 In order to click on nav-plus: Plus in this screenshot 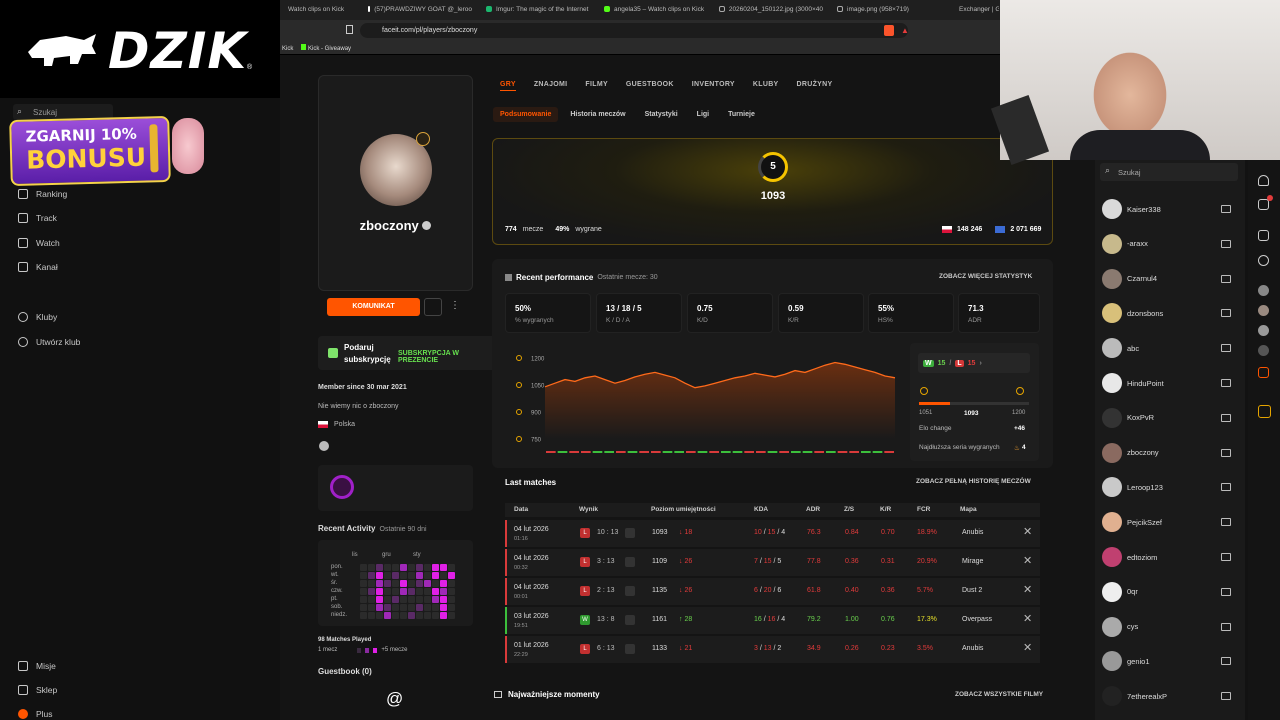, I will do `click(35, 714)`.